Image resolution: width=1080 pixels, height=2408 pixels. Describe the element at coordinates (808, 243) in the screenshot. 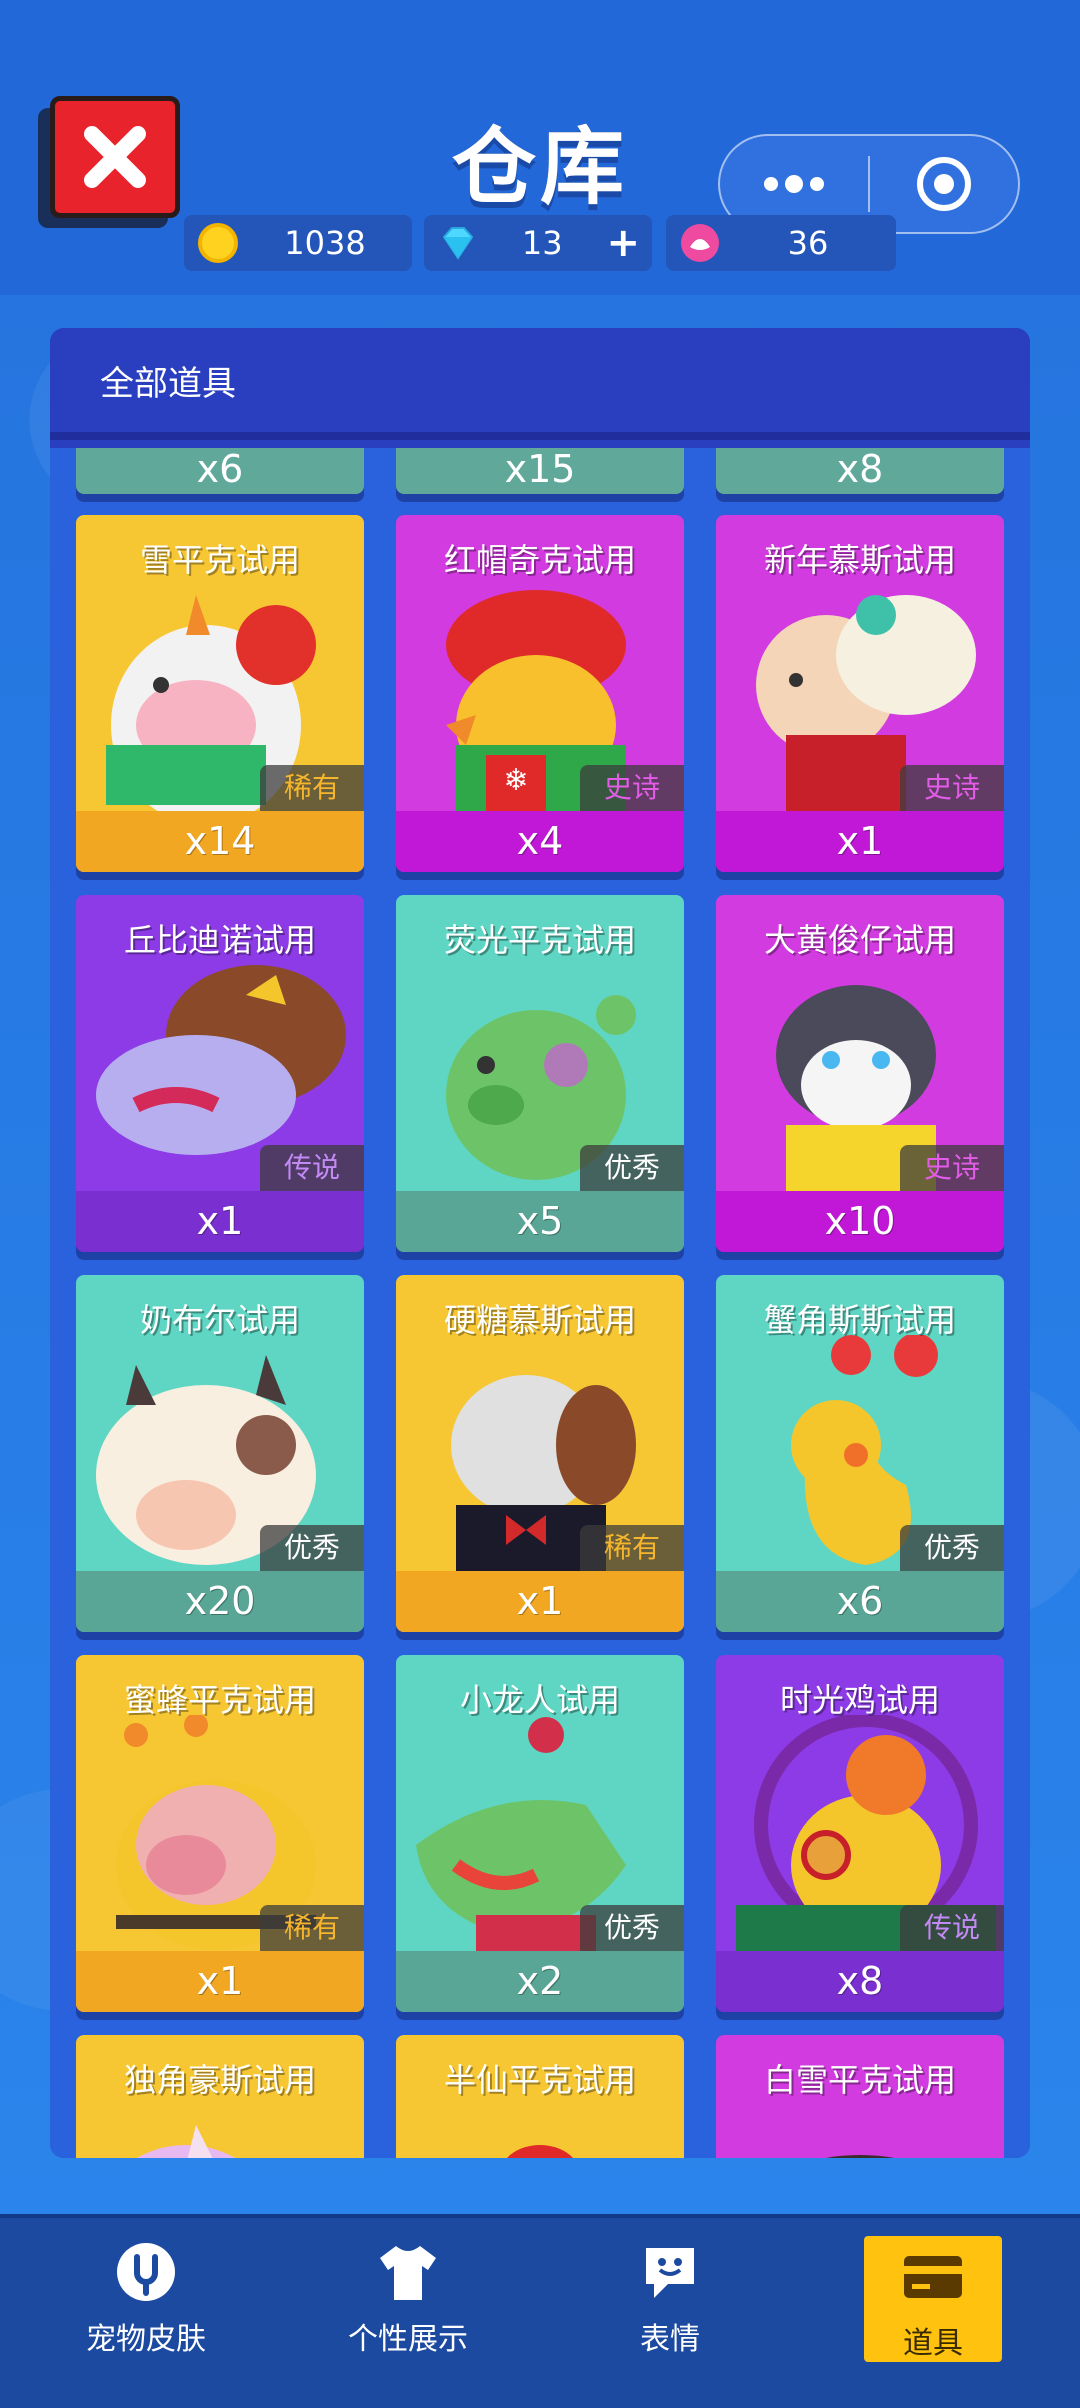

I see `token-value: 36` at that location.